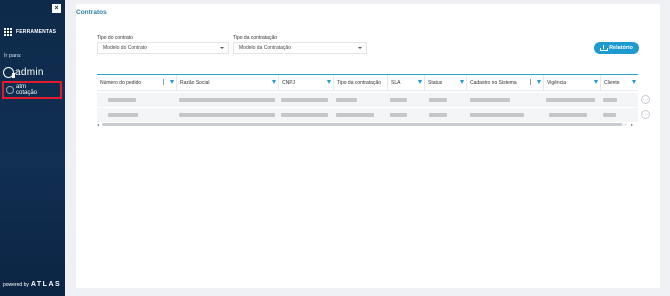 This screenshot has width=670, height=296. Describe the element at coordinates (125, 48) in the screenshot. I see `filter-contract-type-value: Modelo do Contrato` at that location.